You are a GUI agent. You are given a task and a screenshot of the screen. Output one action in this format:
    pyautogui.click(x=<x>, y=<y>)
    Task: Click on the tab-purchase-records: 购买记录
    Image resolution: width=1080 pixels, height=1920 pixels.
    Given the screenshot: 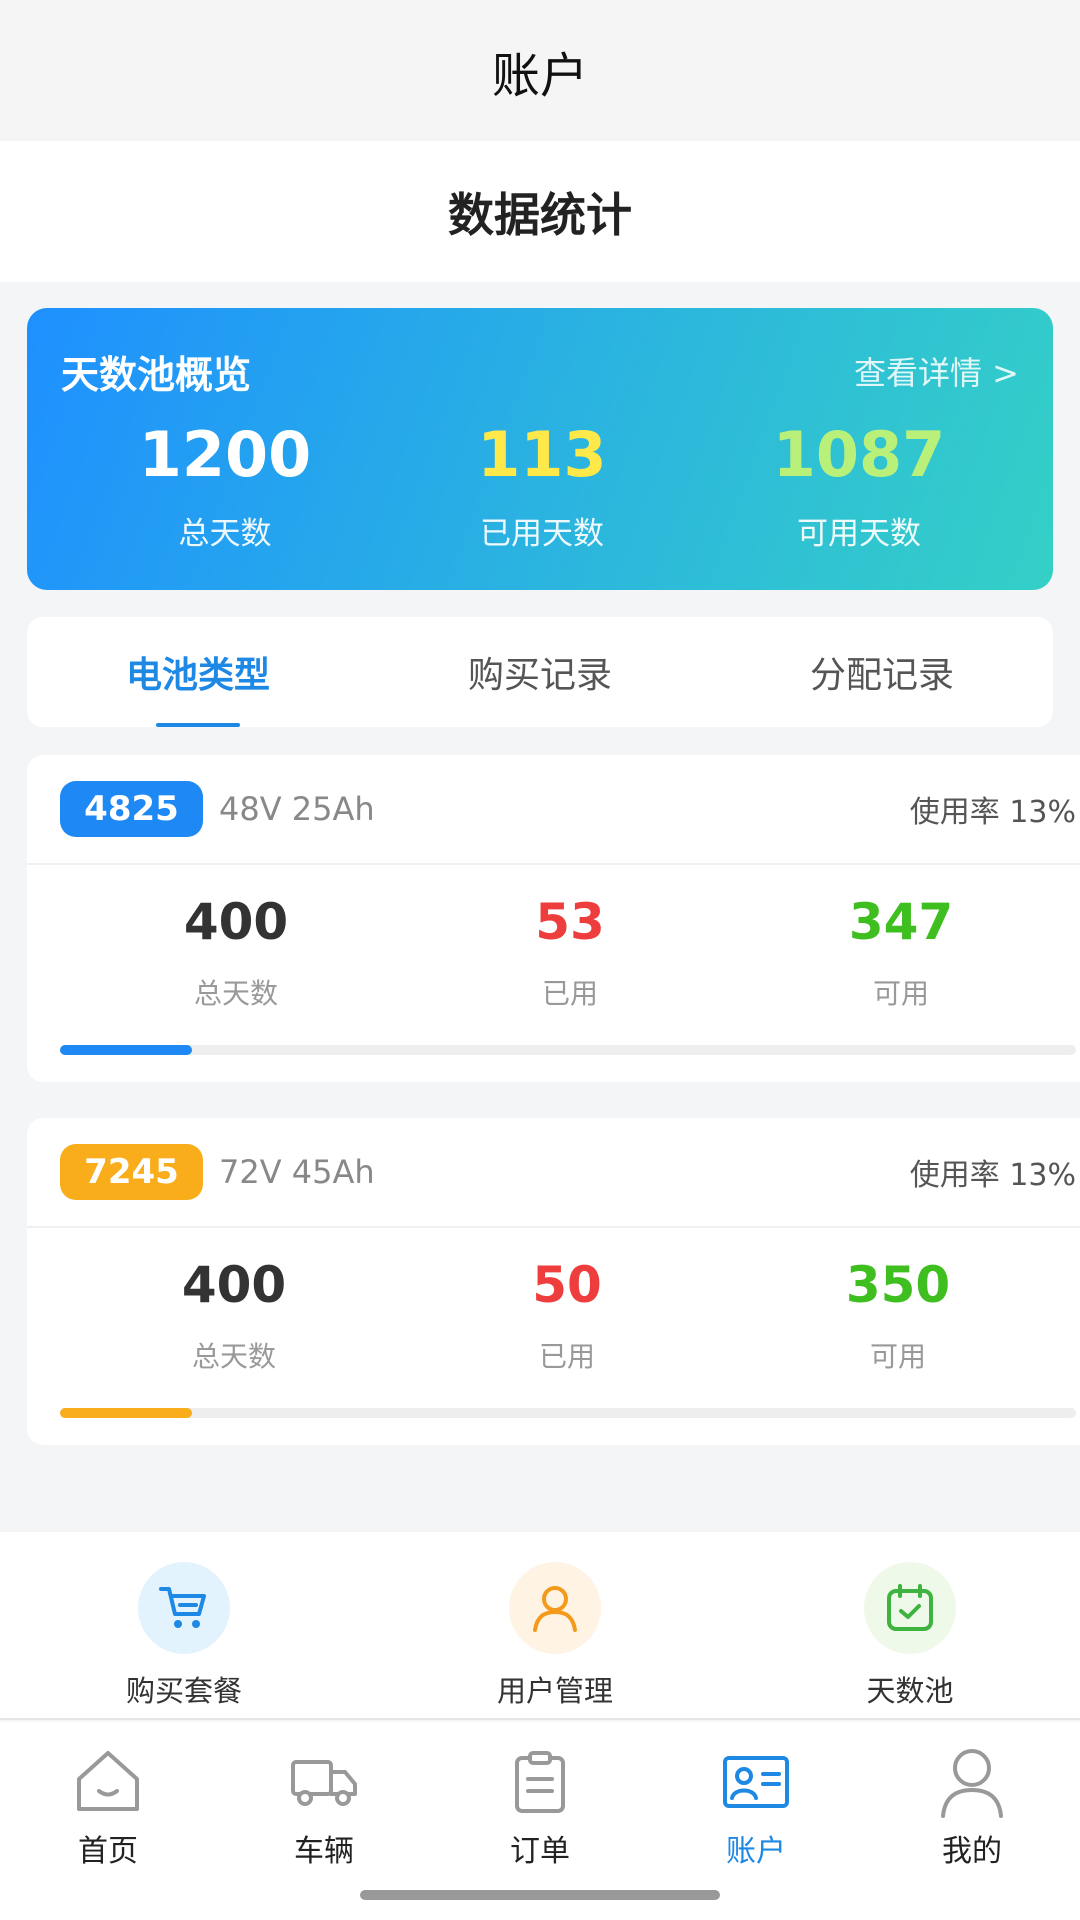 What is the action you would take?
    pyautogui.click(x=540, y=672)
    